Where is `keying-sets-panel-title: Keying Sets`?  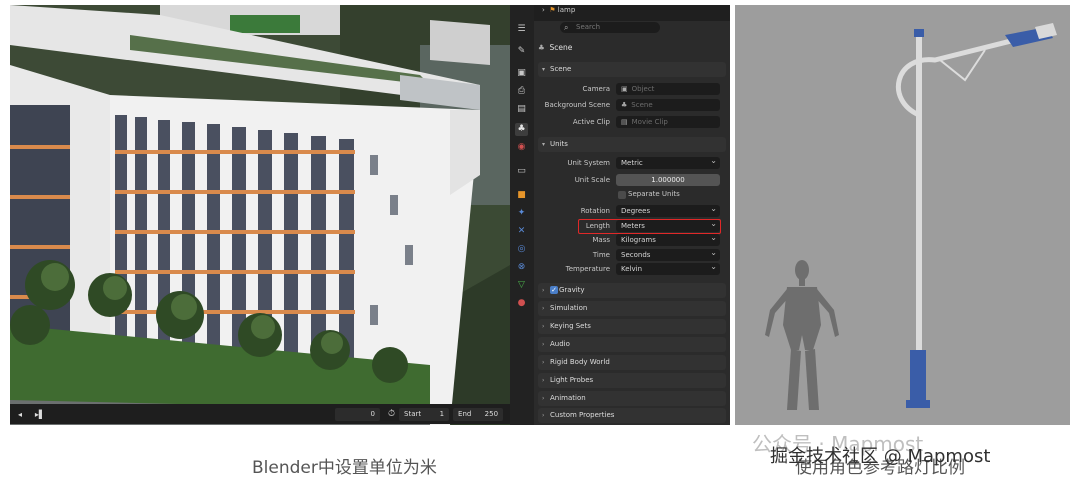
keying-sets-panel-title: Keying Sets is located at coordinates (570, 326).